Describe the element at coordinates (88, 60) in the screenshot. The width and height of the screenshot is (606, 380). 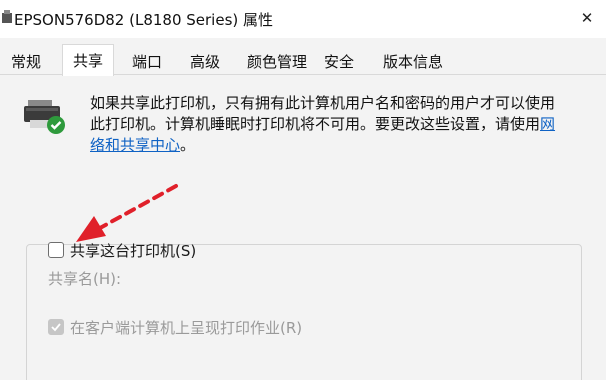
I see `tab-sharing: 共享` at that location.